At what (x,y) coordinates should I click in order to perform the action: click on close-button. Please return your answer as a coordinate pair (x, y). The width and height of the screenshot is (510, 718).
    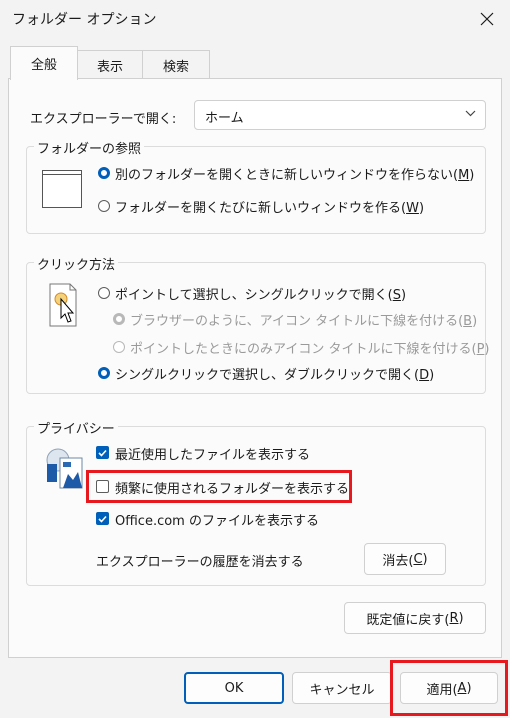
    Looking at the image, I should click on (487, 19).